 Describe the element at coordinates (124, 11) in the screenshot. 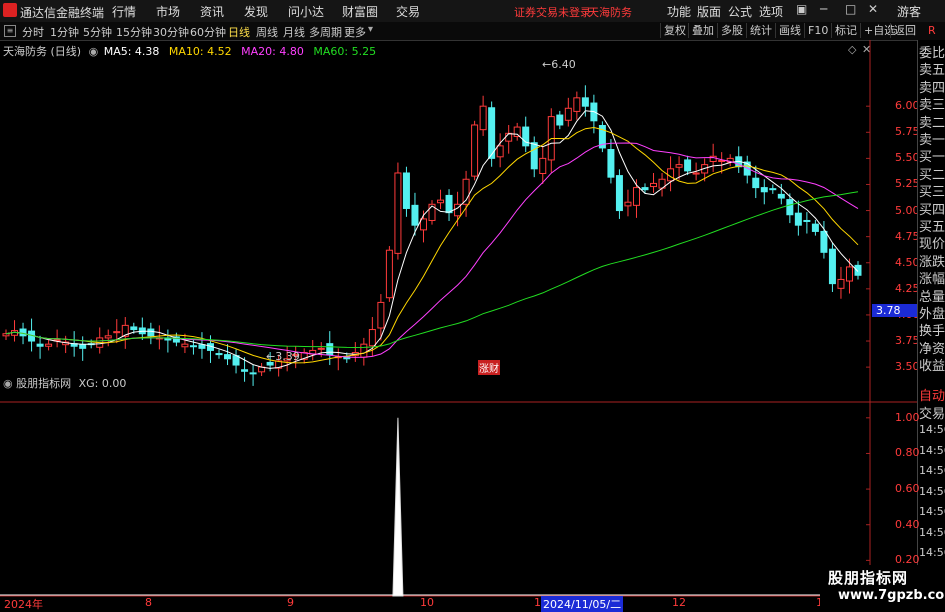

I see `menu-item-quotes: 行情` at that location.